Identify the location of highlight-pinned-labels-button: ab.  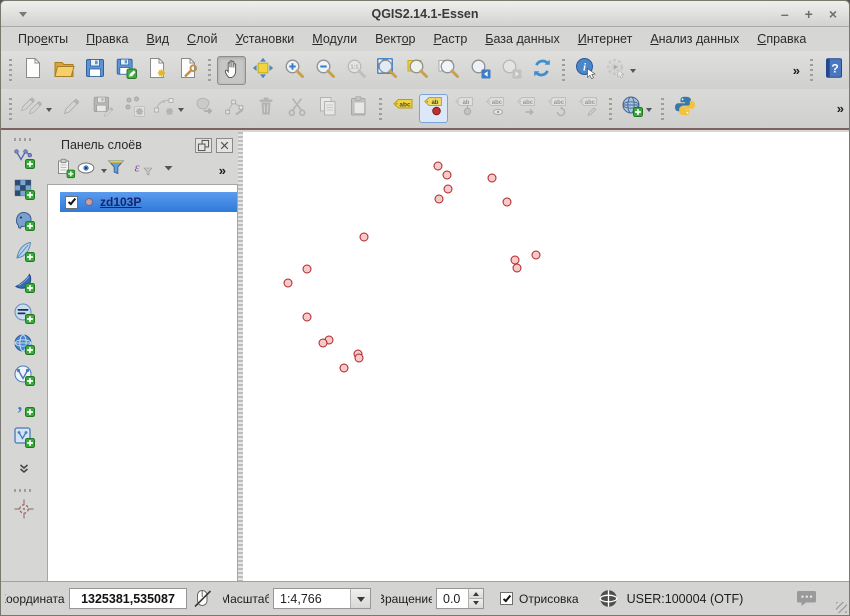
(433, 108).